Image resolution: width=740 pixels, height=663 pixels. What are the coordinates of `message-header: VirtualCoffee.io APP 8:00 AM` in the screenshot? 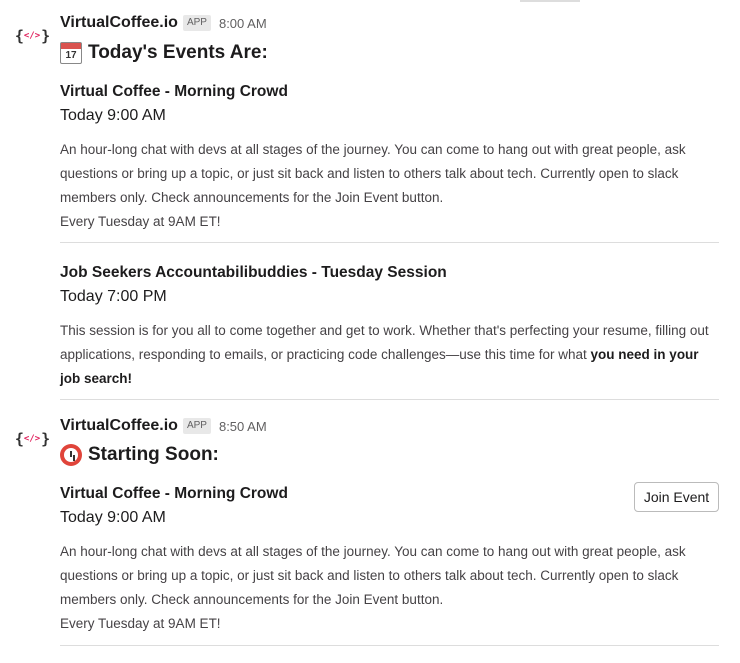 It's located at (163, 23).